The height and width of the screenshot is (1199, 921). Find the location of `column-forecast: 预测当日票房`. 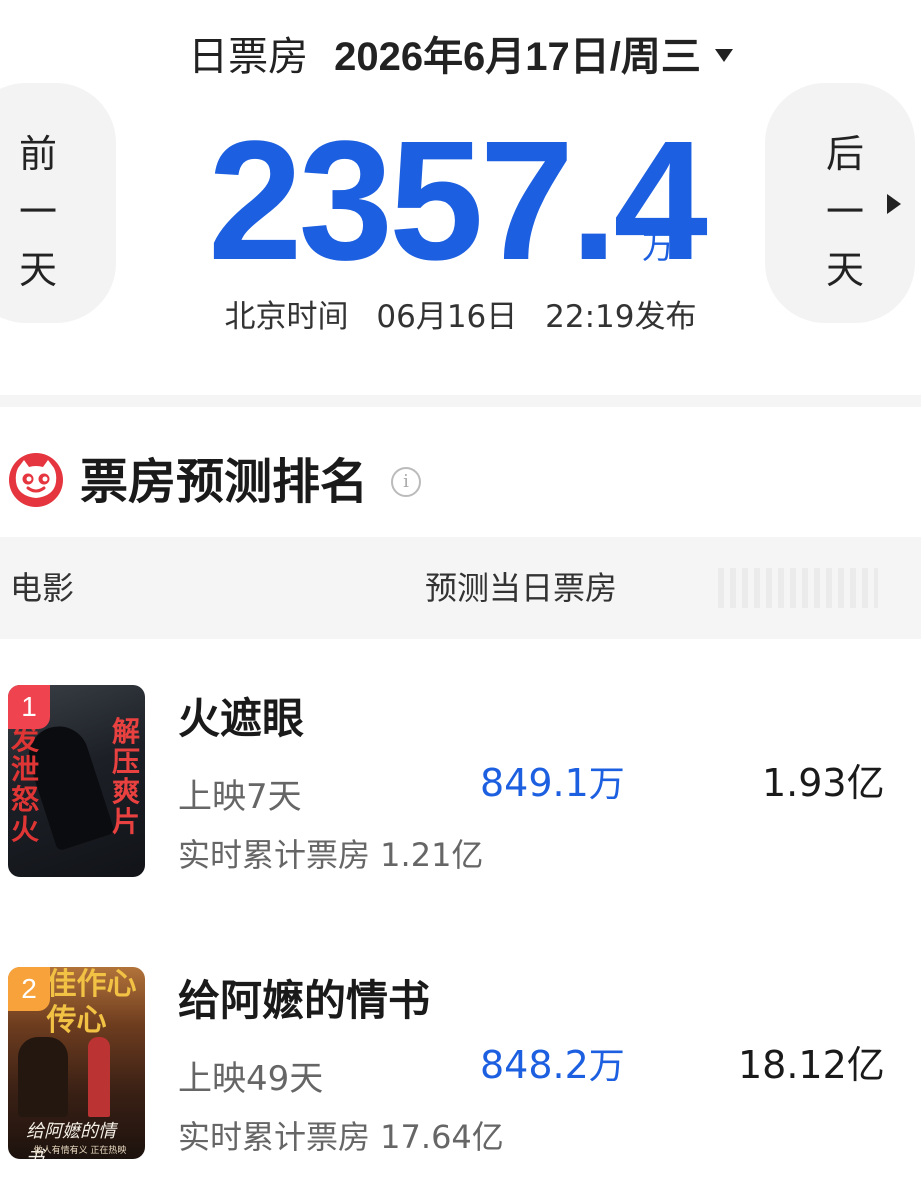

column-forecast: 预测当日票房 is located at coordinates (521, 588).